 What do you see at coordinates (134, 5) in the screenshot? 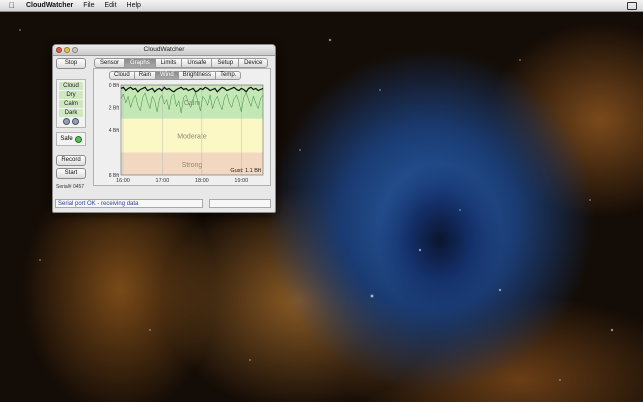
I see `menu-help: Help` at bounding box center [134, 5].